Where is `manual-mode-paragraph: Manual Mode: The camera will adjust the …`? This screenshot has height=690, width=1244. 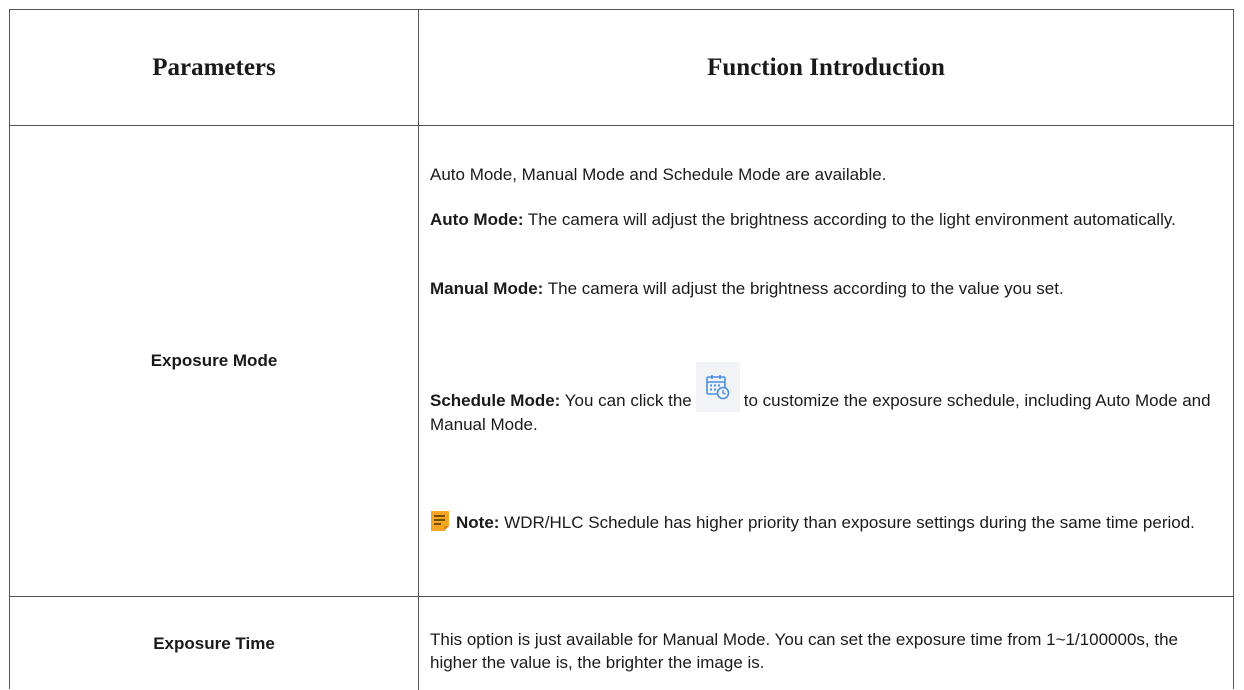
manual-mode-paragraph: Manual Mode: The camera will adjust the … is located at coordinates (825, 288).